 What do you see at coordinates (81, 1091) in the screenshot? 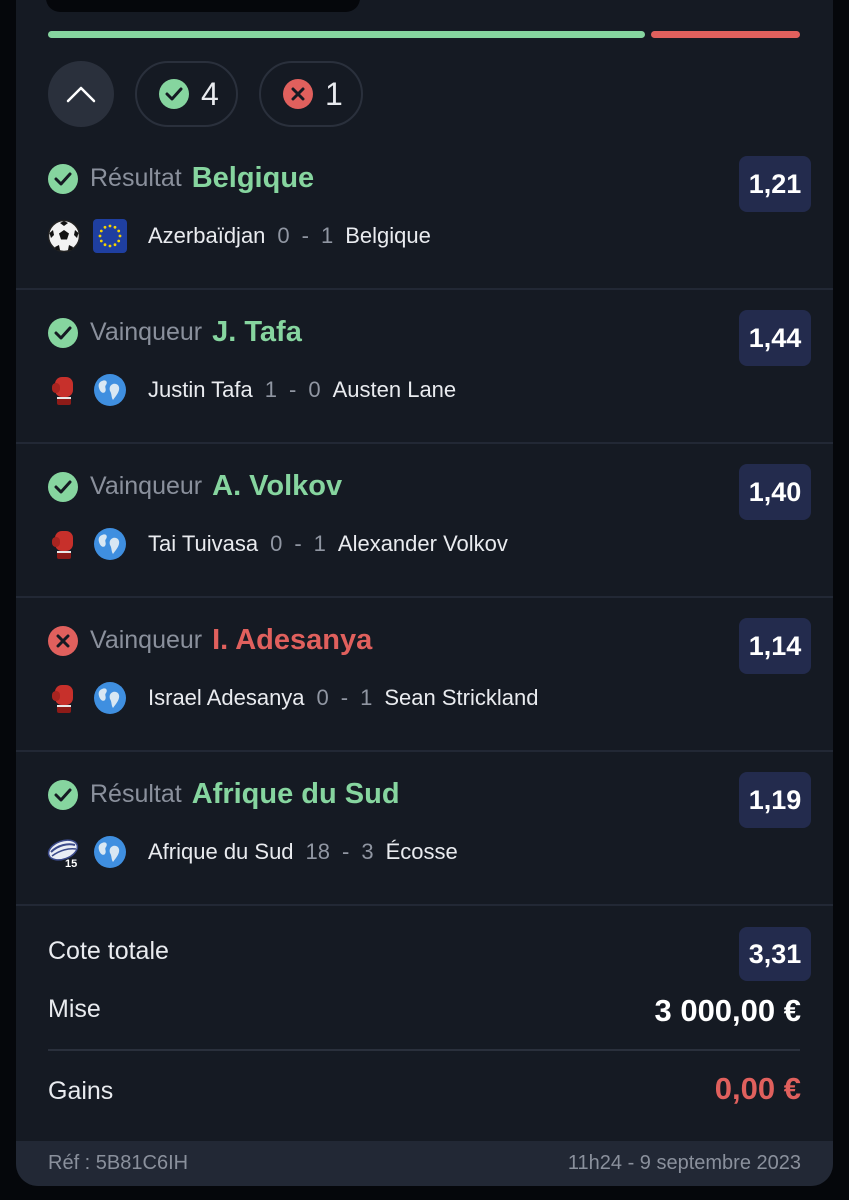
I see `winnings-label: Gains` at bounding box center [81, 1091].